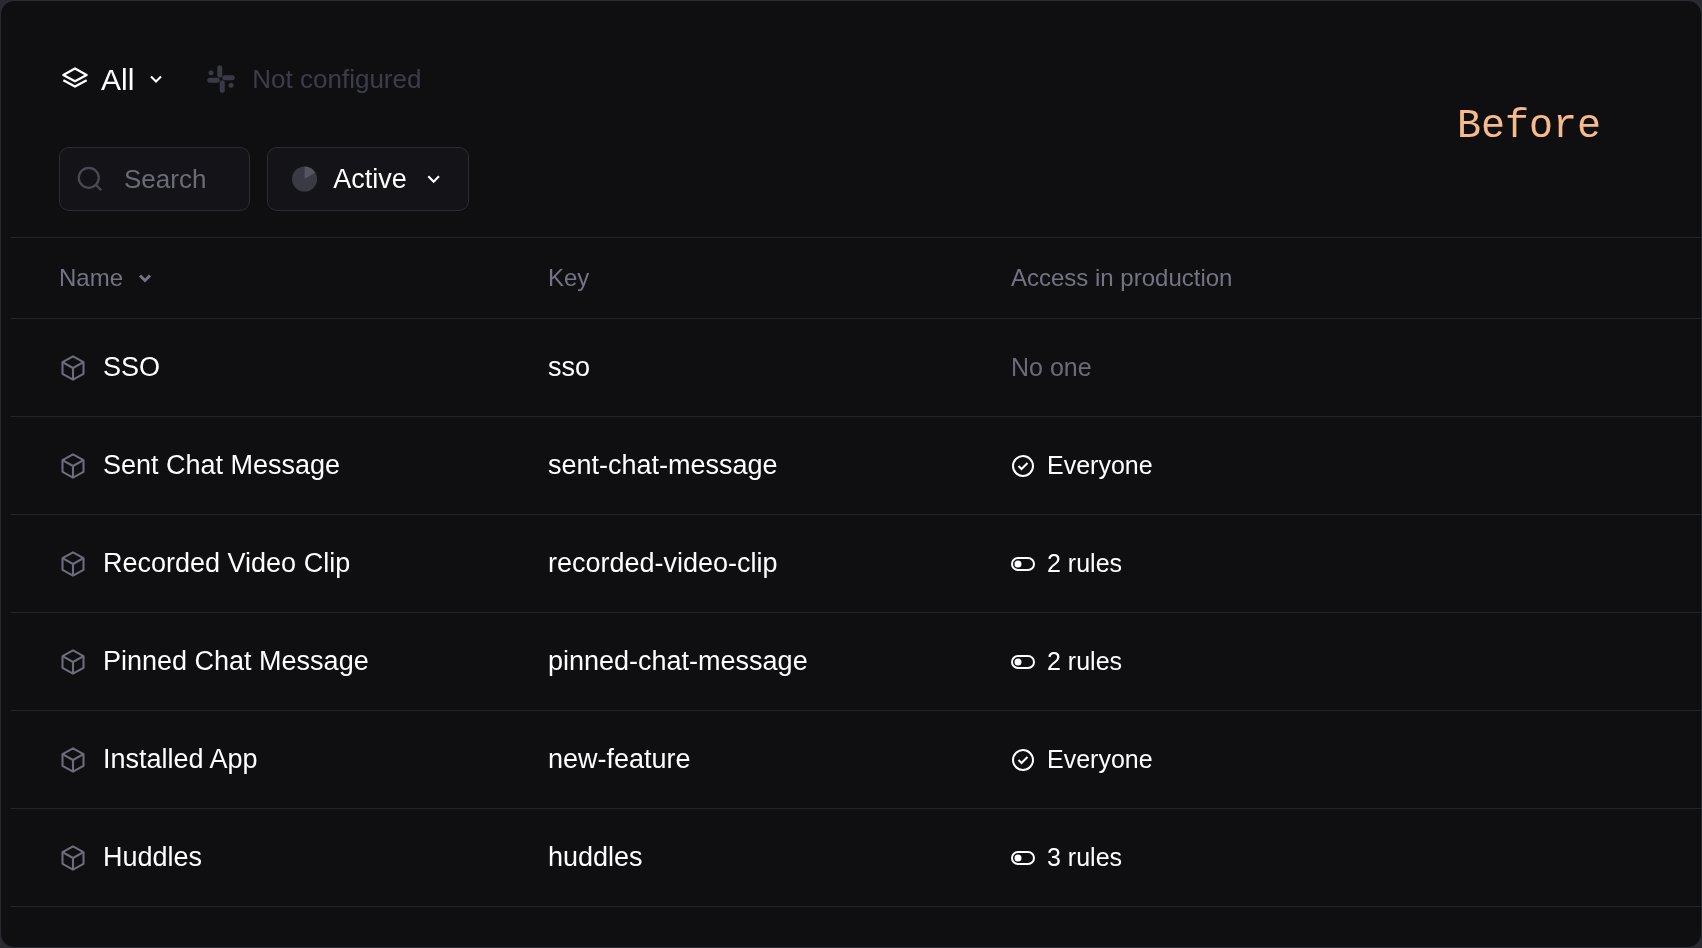  I want to click on feature-key: huddles, so click(595, 857).